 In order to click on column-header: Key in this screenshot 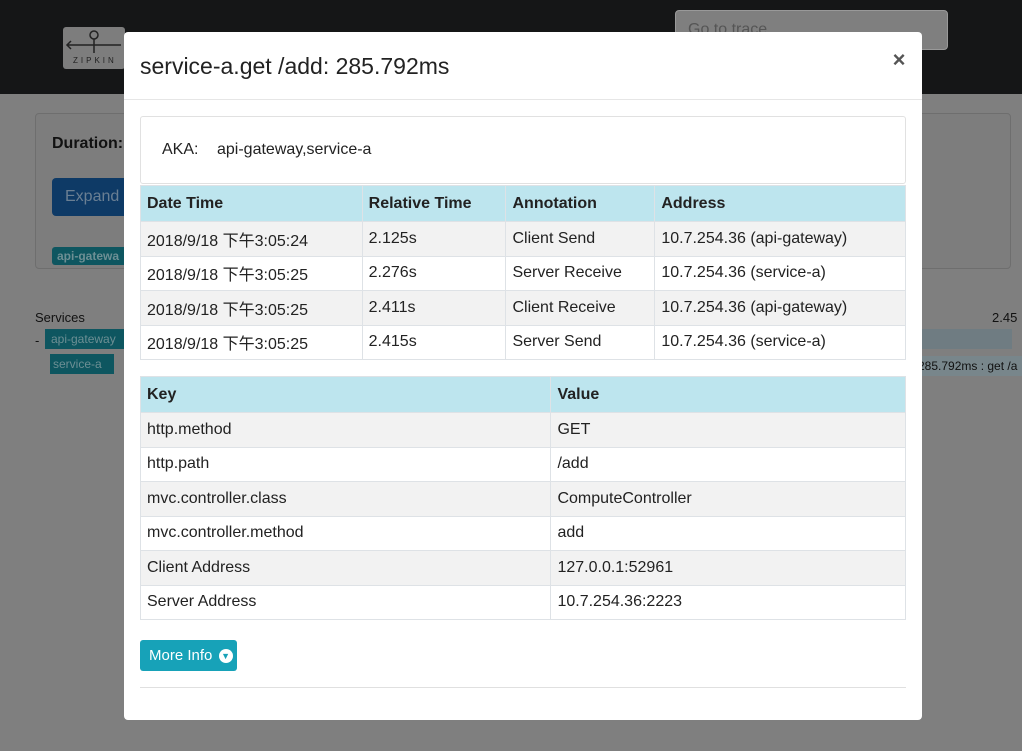, I will do `click(345, 394)`.